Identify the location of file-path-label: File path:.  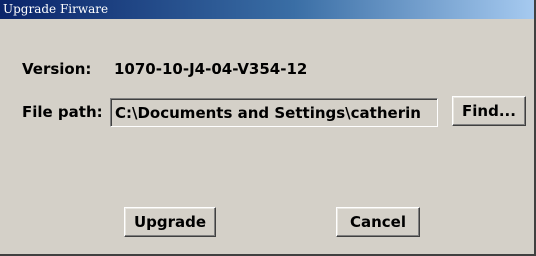
(62, 112).